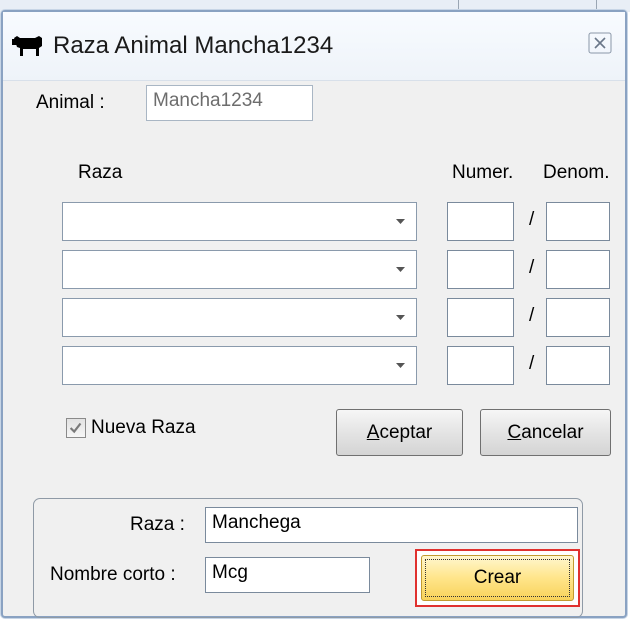  What do you see at coordinates (70, 102) in the screenshot?
I see `animal-label: Animal :` at bounding box center [70, 102].